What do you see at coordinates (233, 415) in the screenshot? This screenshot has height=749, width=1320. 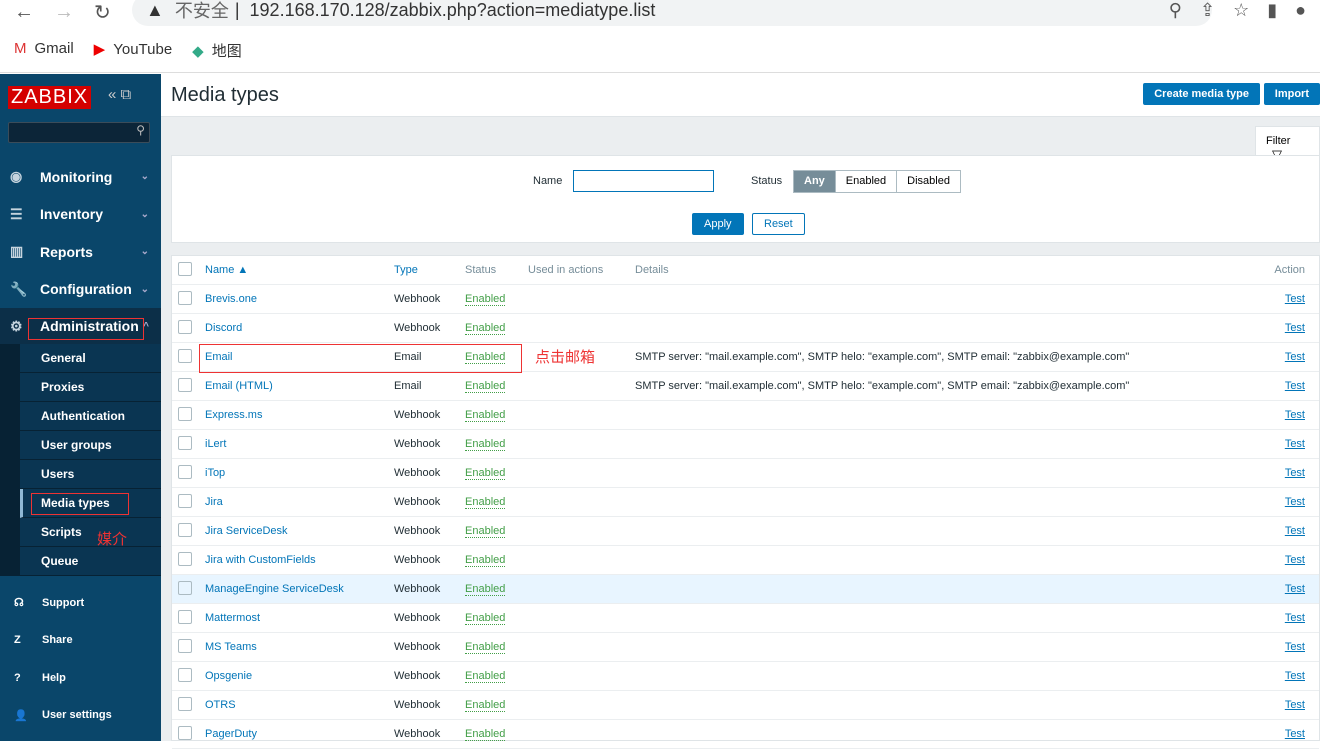 I see `media-type-name-link: Express.ms` at bounding box center [233, 415].